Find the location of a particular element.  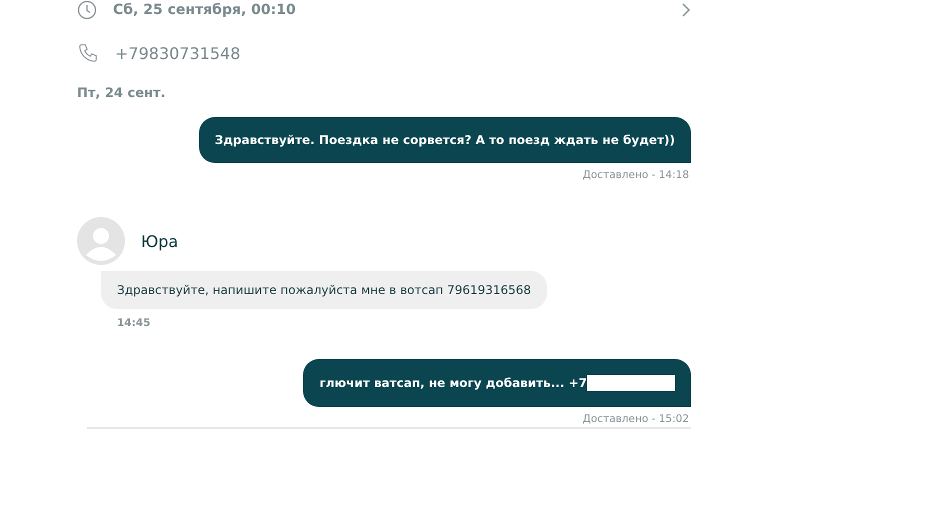

trip-datetime: Сб, 25 сентября, 00:10 is located at coordinates (205, 10).